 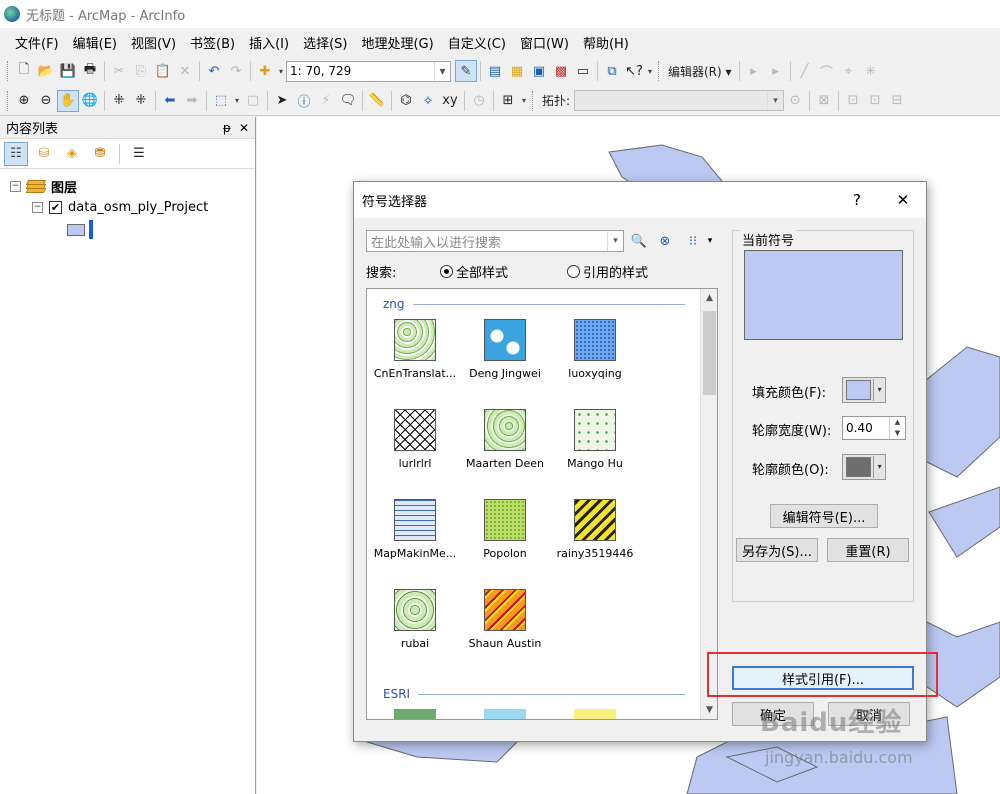 I want to click on goto-xy-icon: xy, so click(x=450, y=101).